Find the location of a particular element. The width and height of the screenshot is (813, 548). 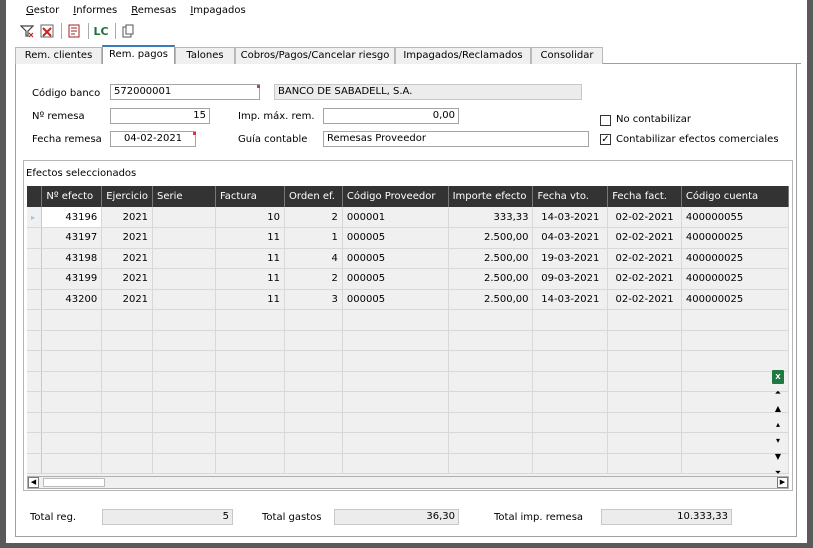

scroll-page-down-icon: ▼ is located at coordinates (778, 457).